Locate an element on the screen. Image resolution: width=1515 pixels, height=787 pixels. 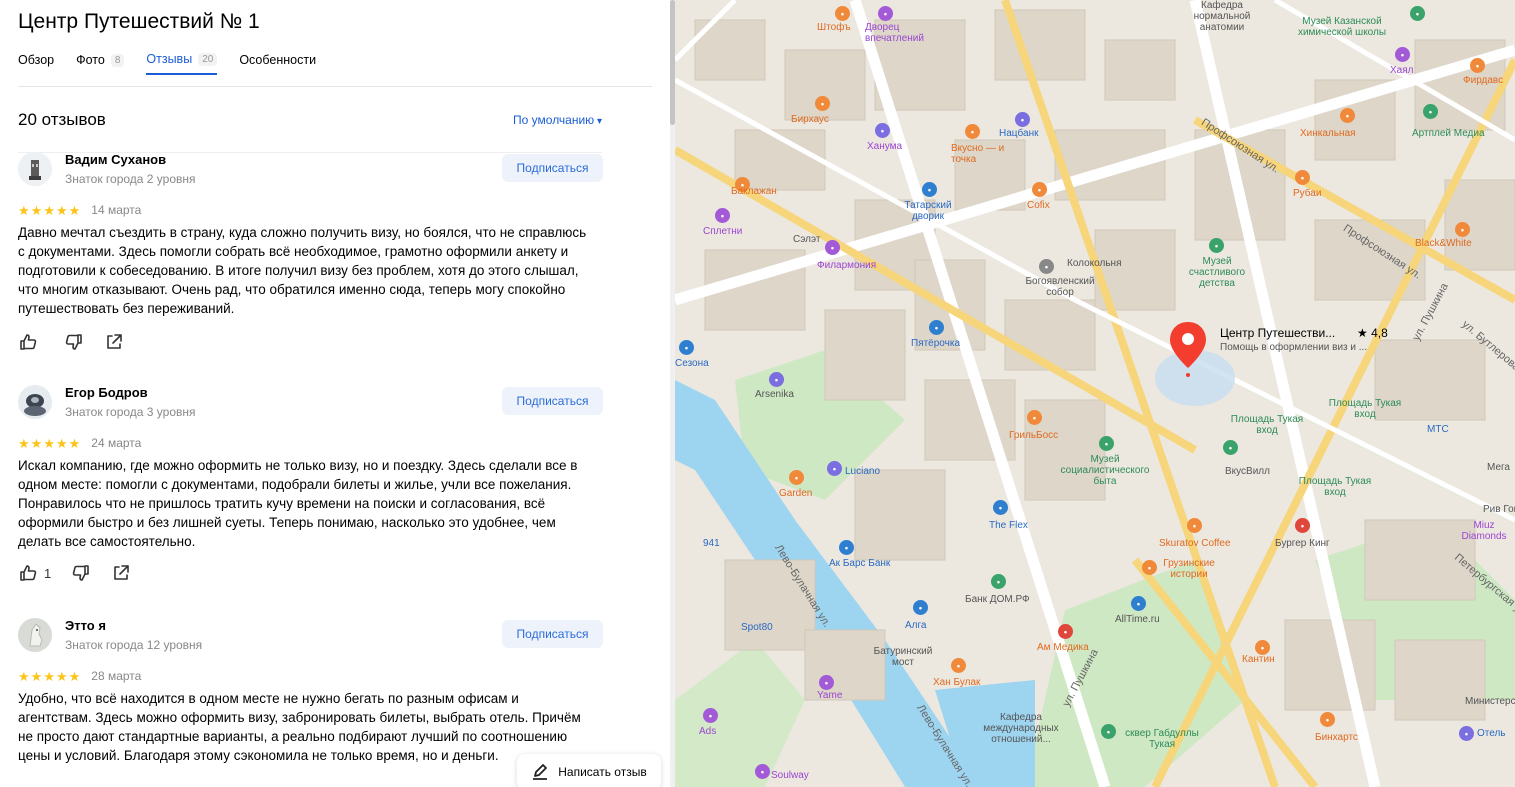
map-label: ГрильБосс is located at coordinates (1033, 435).